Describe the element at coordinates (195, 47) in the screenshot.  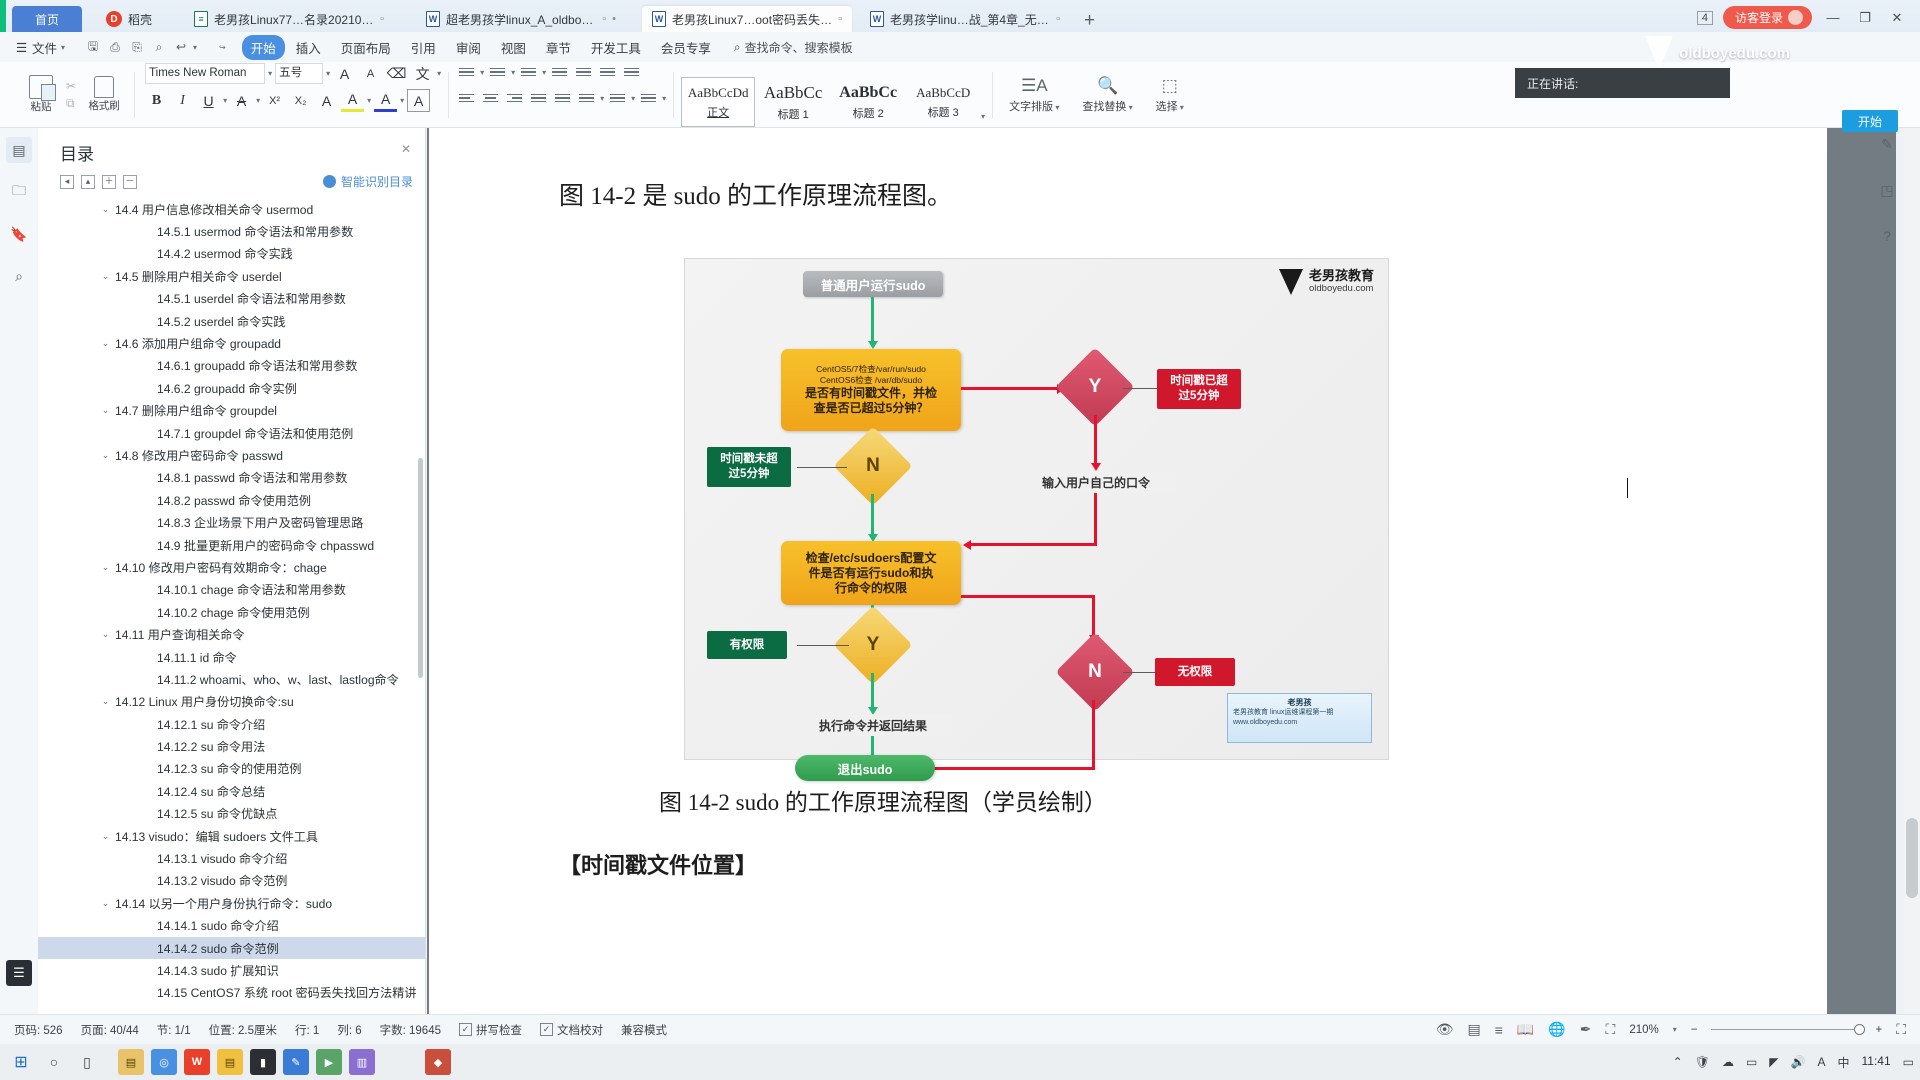
I see `undo-dropdown-icon: ▾` at that location.